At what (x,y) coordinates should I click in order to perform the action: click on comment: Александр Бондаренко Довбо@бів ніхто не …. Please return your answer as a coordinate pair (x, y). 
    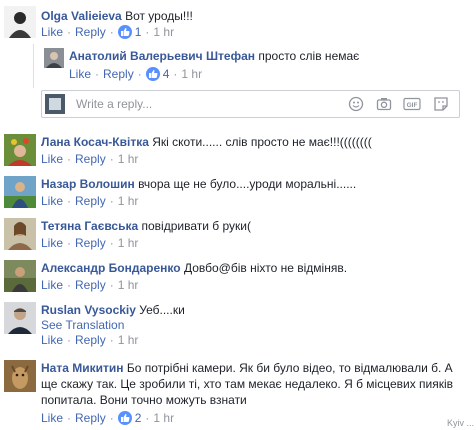
    Looking at the image, I should click on (238, 275).